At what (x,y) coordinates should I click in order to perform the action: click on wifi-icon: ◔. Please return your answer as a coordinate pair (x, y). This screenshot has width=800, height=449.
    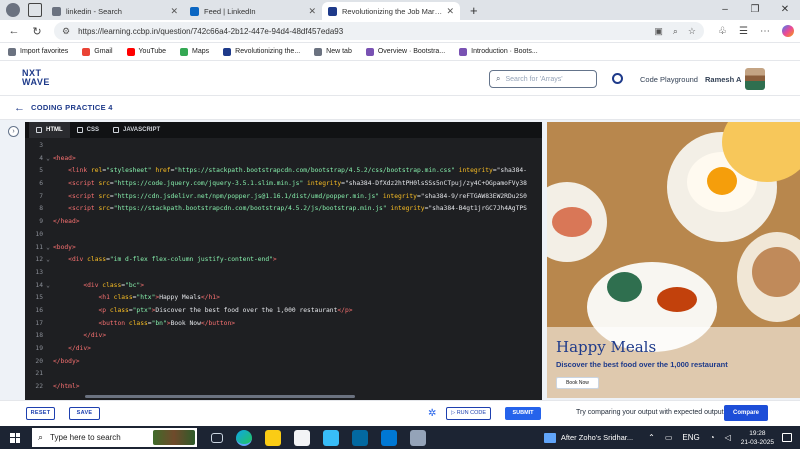
    Looking at the image, I should click on (712, 437).